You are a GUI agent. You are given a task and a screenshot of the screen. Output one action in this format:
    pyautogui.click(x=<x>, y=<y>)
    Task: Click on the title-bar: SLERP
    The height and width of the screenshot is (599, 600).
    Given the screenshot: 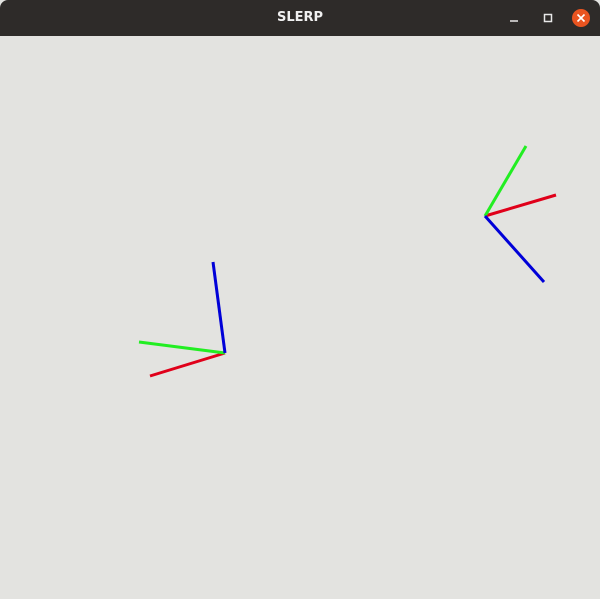 What is the action you would take?
    pyautogui.click(x=300, y=18)
    